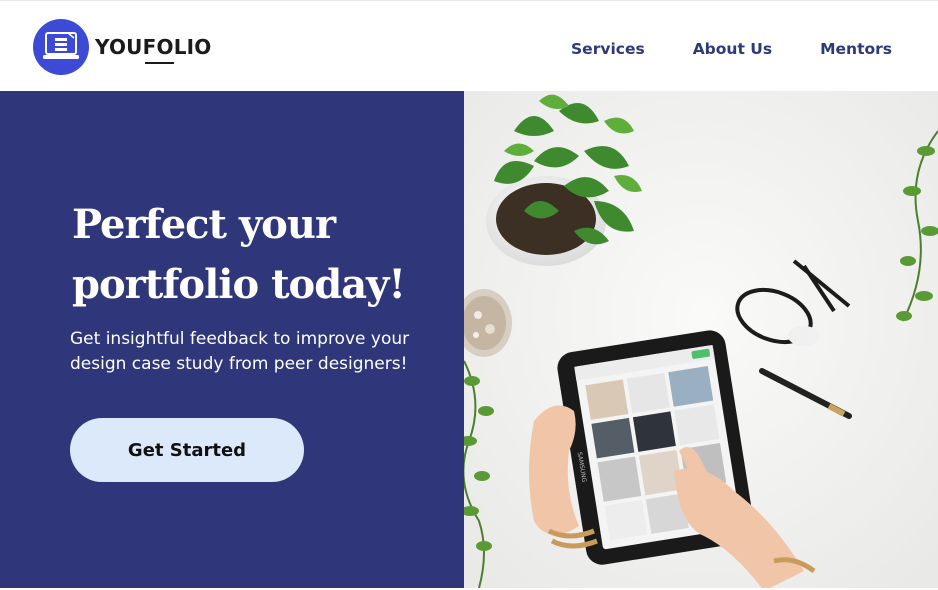  I want to click on hero-headline: Perfect your portfolio today!, so click(262, 255).